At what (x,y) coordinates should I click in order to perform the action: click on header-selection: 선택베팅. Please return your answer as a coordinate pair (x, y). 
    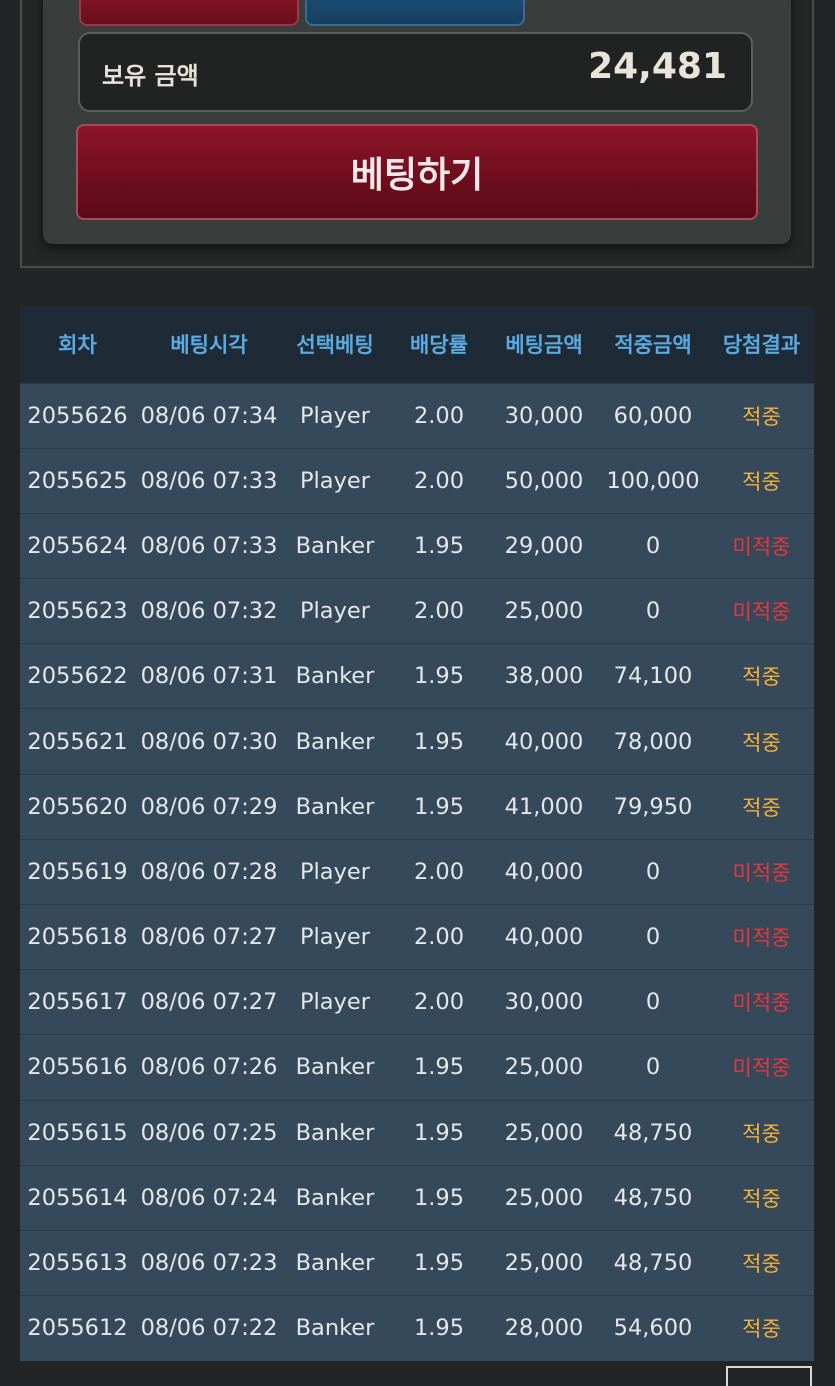
    Looking at the image, I should click on (335, 345).